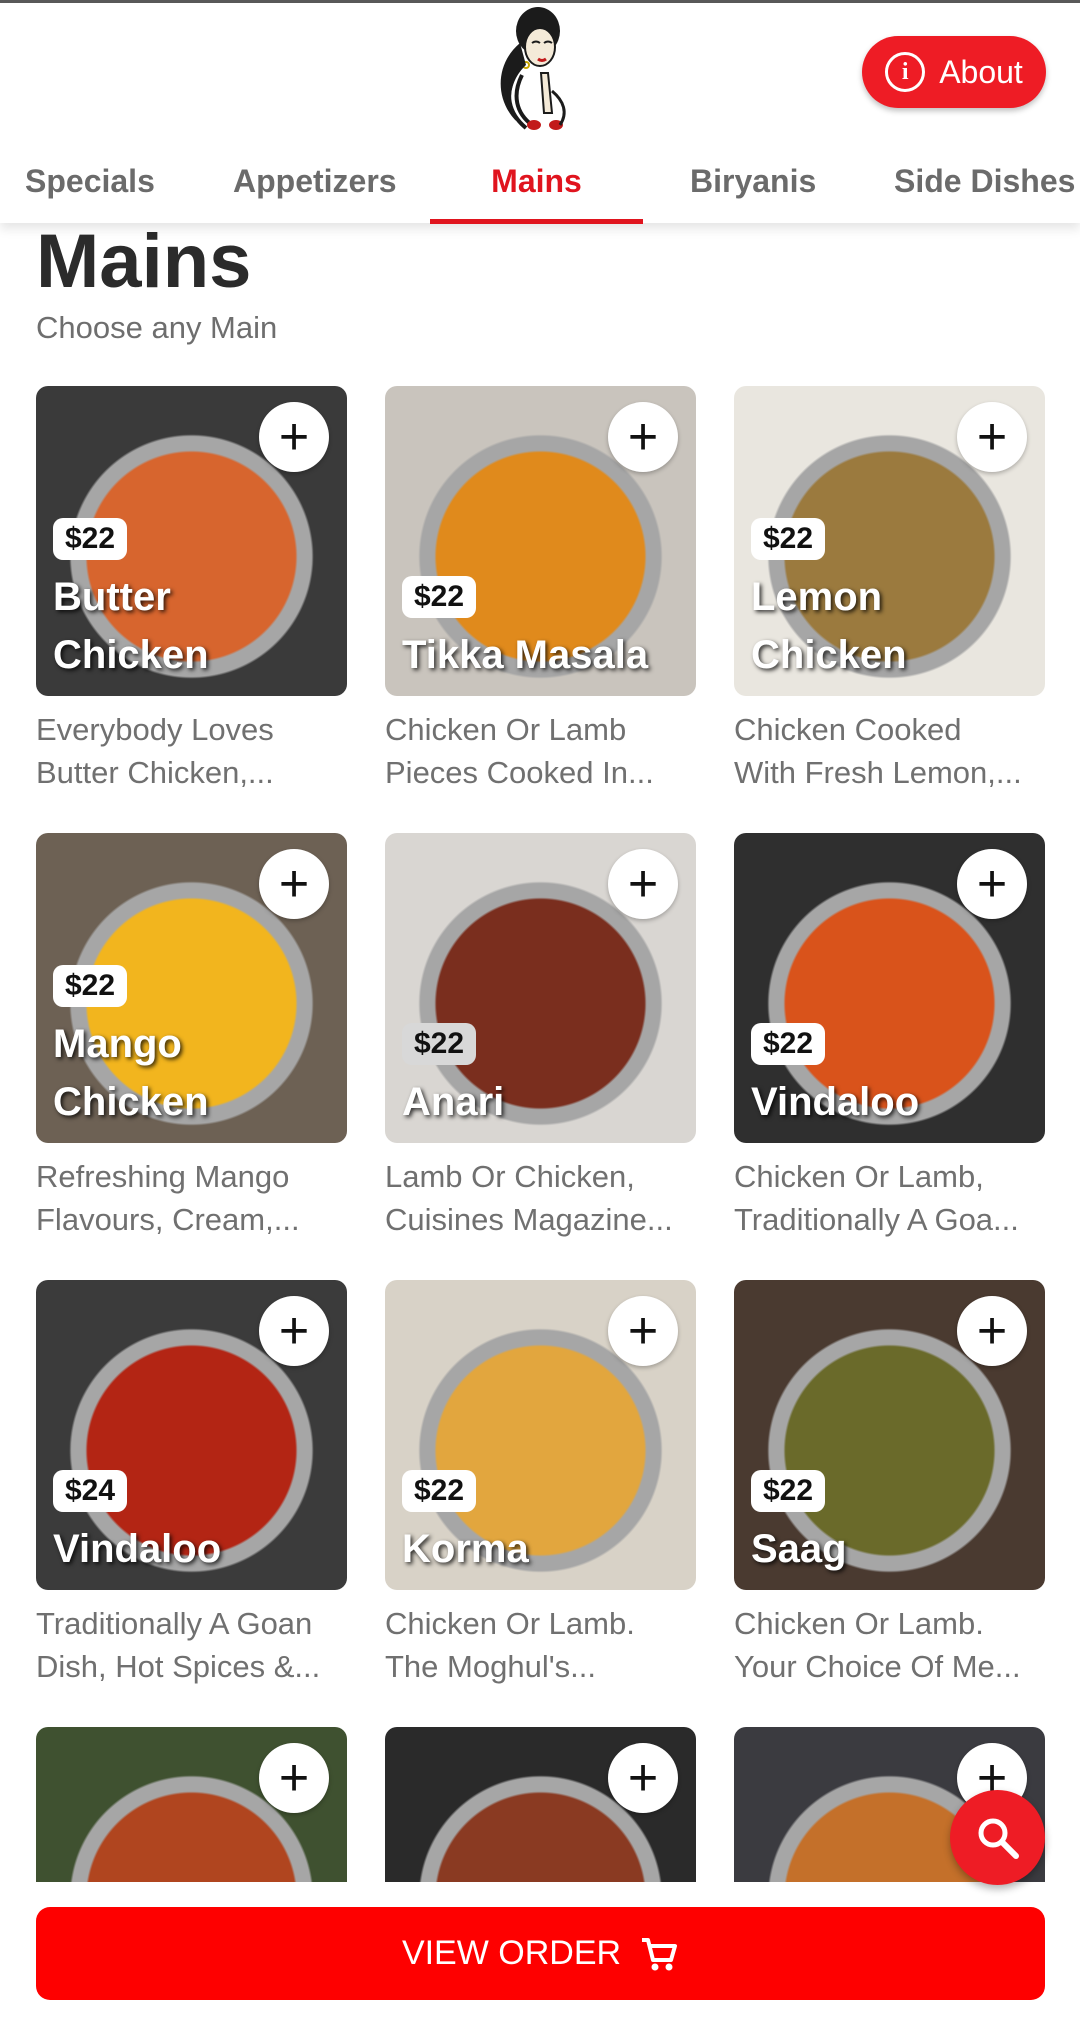 Image resolution: width=1080 pixels, height=2022 pixels. I want to click on about-label: About, so click(981, 71).